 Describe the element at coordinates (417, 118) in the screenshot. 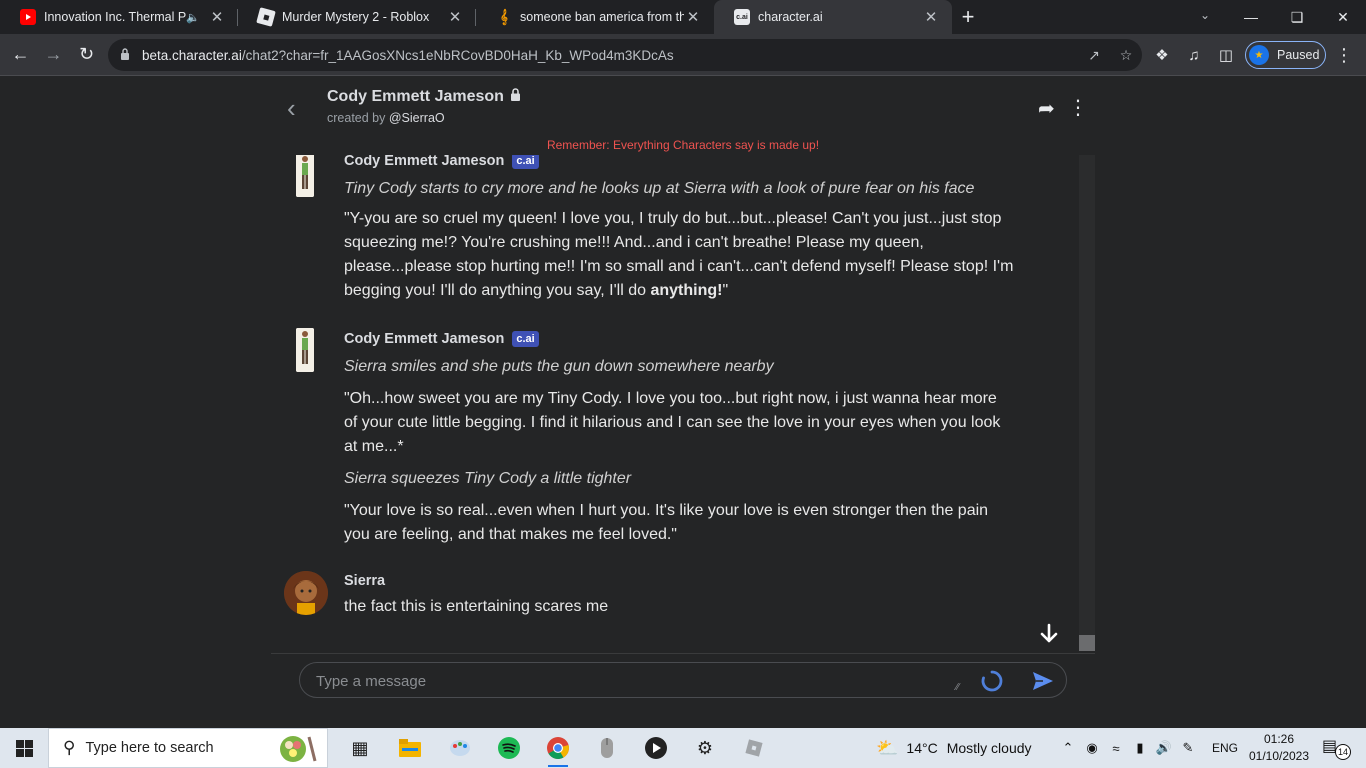

I see `creator-link: @SierraO` at that location.